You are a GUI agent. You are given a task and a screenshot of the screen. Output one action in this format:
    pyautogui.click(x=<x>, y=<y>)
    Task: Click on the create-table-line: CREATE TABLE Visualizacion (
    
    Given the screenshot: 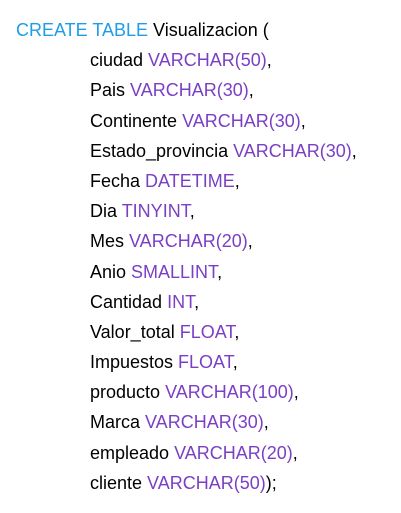 What is the action you would take?
    pyautogui.click(x=206, y=30)
    